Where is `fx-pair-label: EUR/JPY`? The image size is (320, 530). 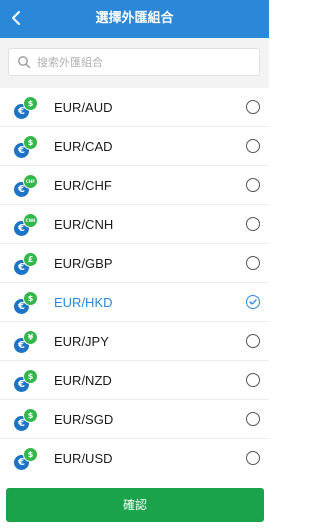 fx-pair-label: EUR/JPY is located at coordinates (81, 341).